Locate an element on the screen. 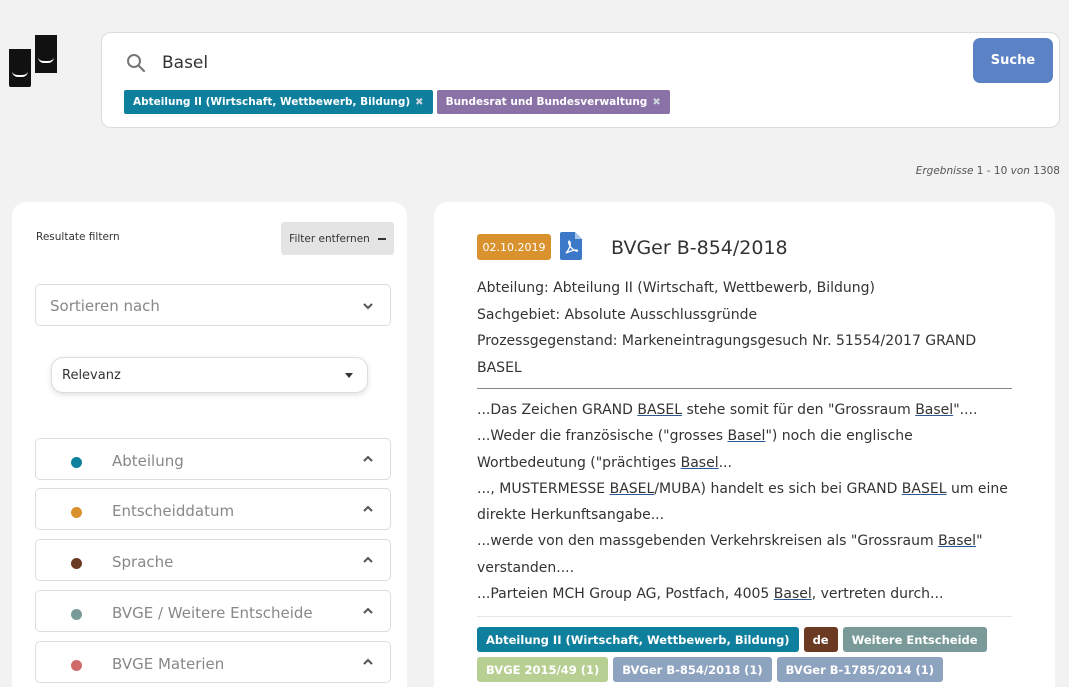  remove-filters-button: Filter entfernen is located at coordinates (337, 238).